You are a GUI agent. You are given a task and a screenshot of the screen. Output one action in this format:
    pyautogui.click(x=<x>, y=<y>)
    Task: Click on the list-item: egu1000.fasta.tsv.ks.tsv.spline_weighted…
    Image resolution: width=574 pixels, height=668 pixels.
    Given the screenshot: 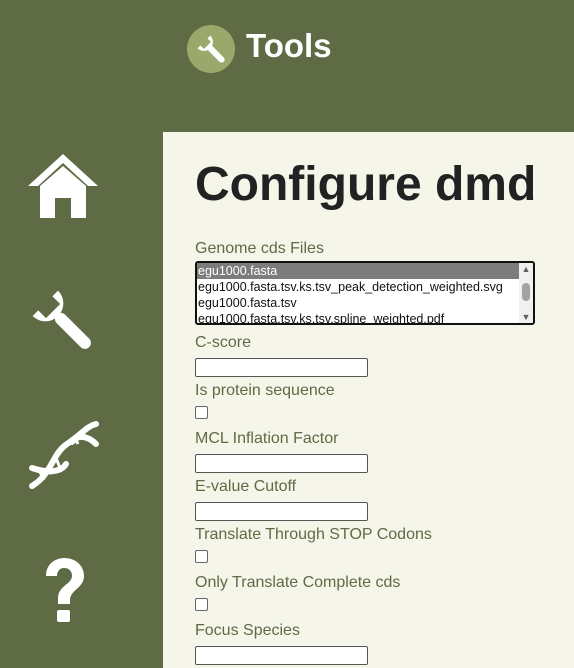 What is the action you would take?
    pyautogui.click(x=359, y=317)
    